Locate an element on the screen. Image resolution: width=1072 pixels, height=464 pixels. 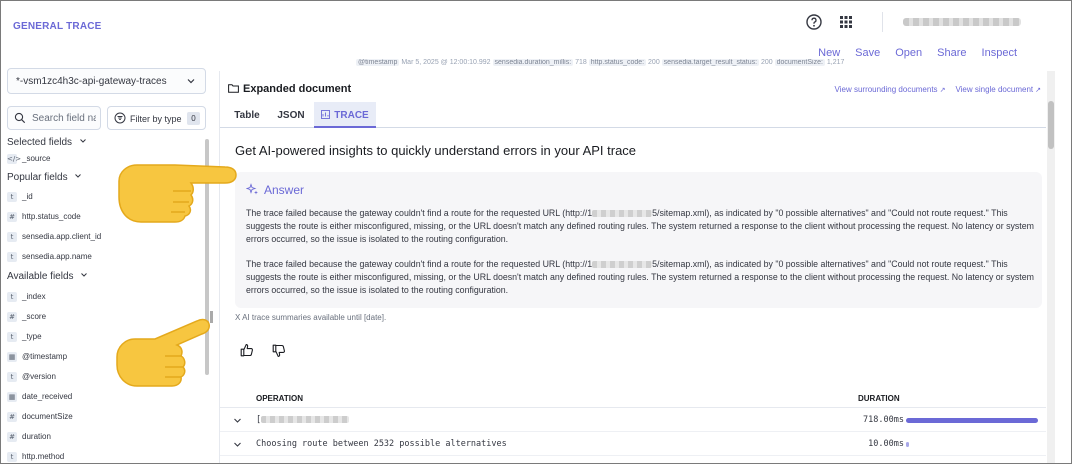
top-actions: New Save Open Share Inspect is located at coordinates (917, 53).